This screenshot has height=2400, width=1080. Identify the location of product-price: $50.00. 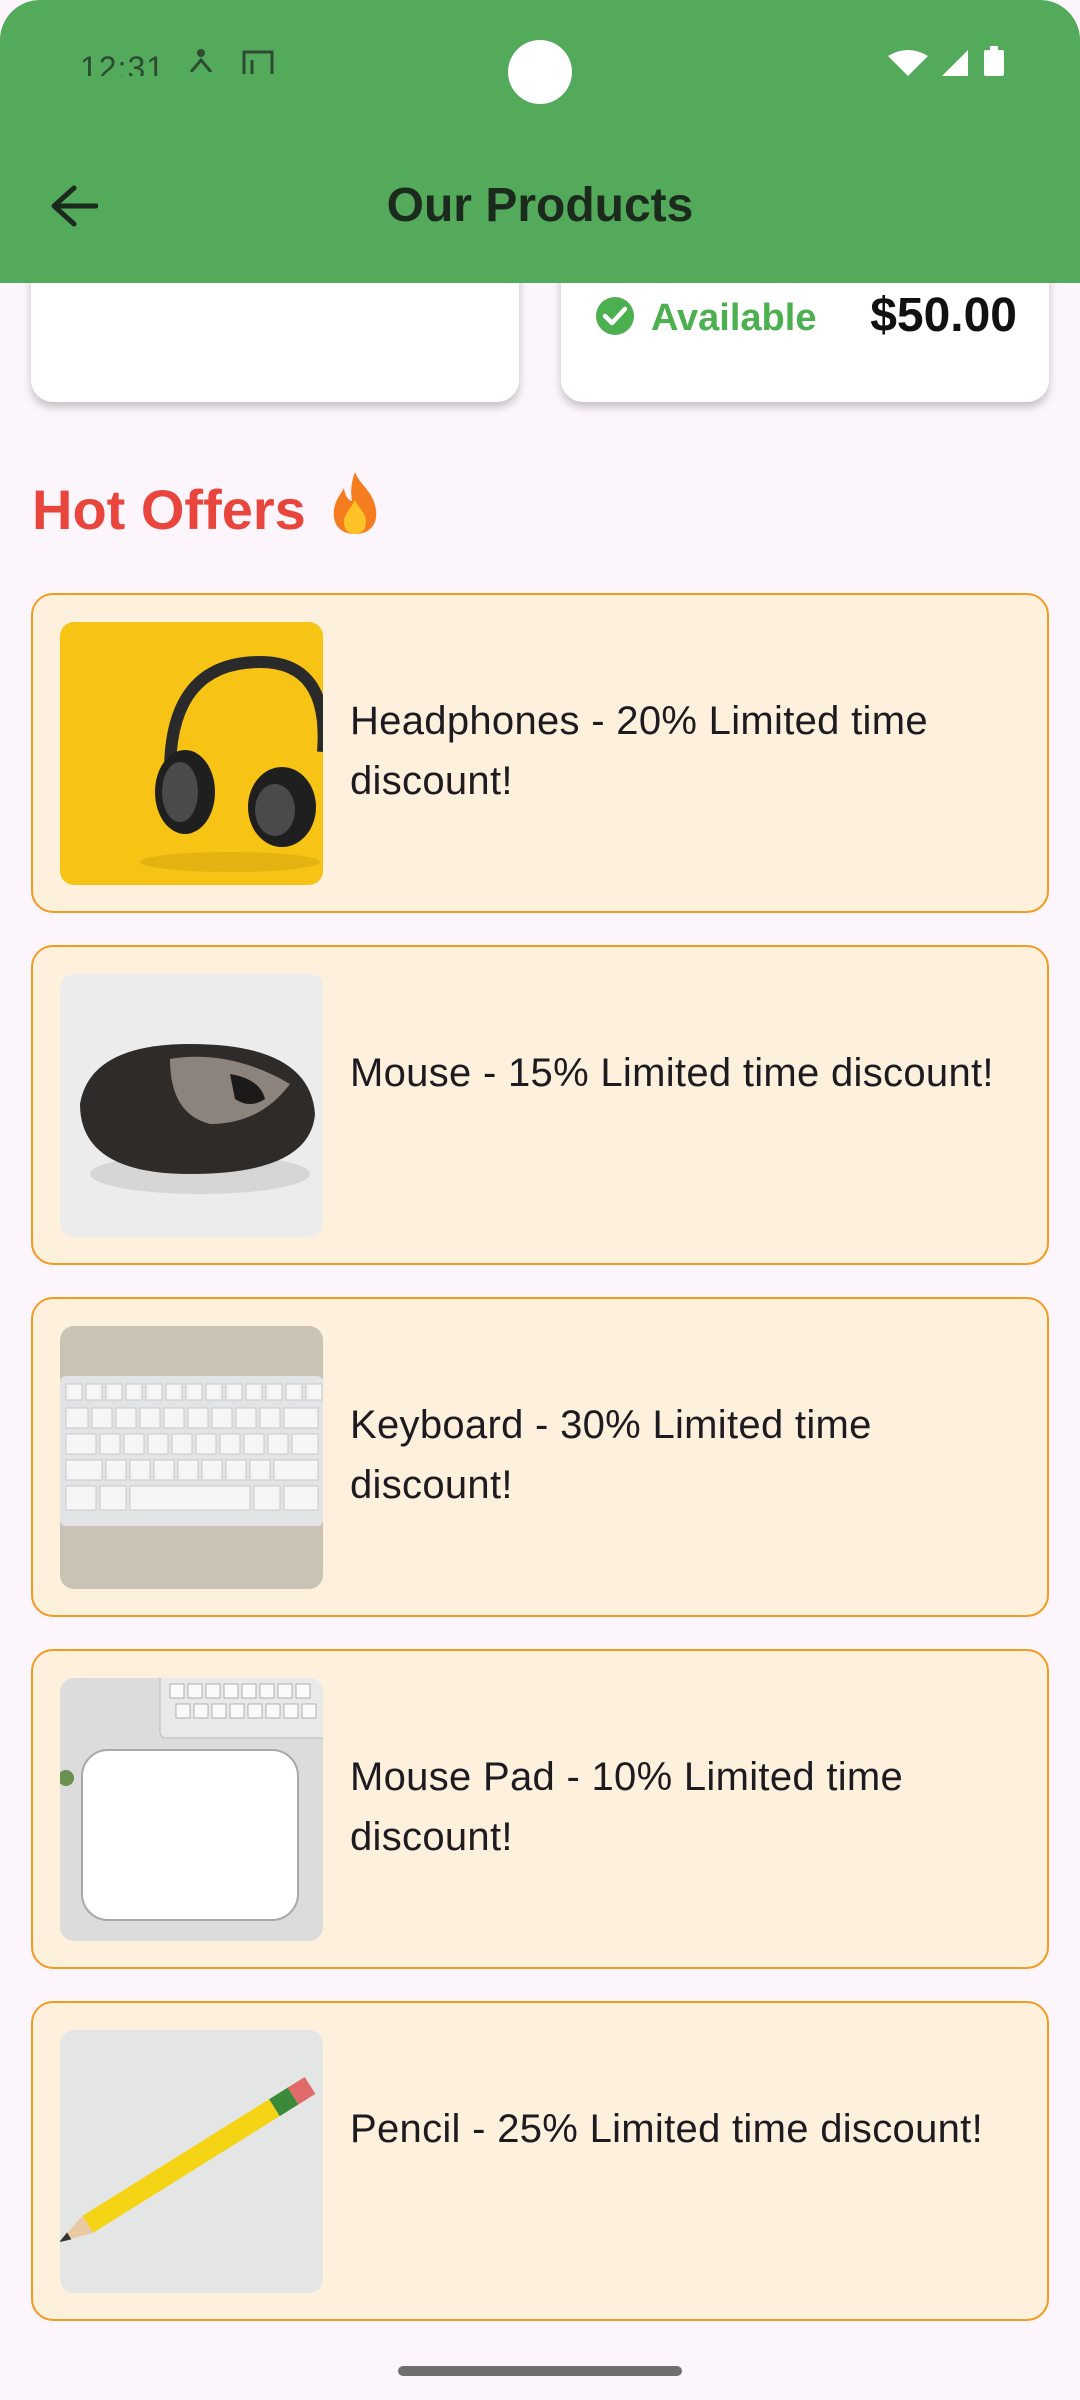
(943, 315).